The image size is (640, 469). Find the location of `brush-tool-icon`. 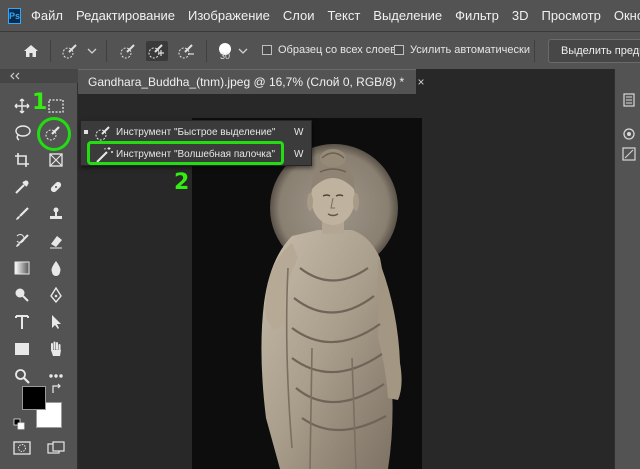

brush-tool-icon is located at coordinates (22, 214).